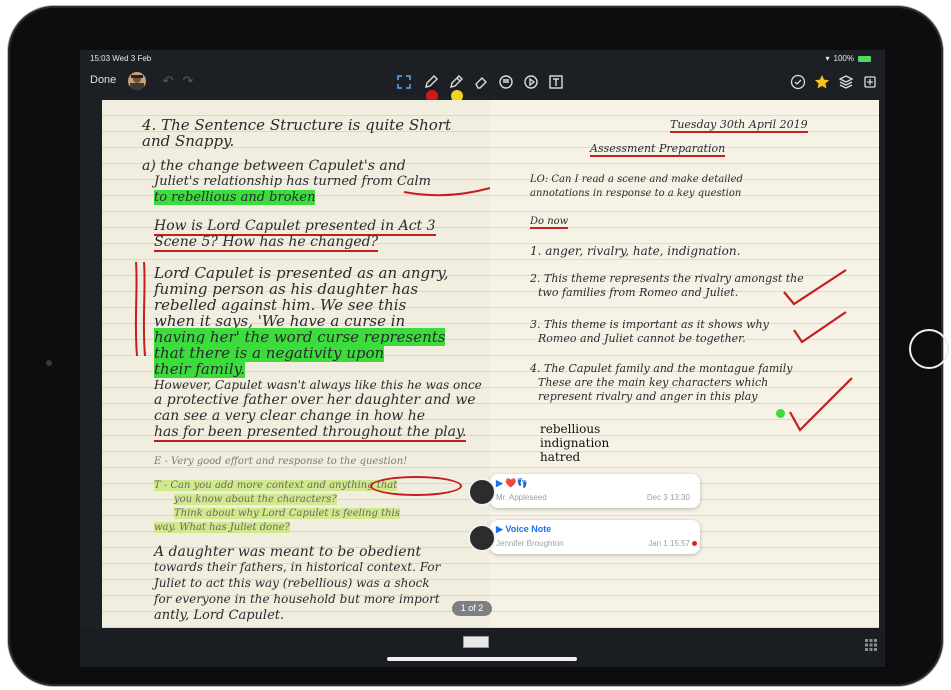 The image size is (951, 690). Describe the element at coordinates (822, 82) in the screenshot. I see `star-icon` at that location.